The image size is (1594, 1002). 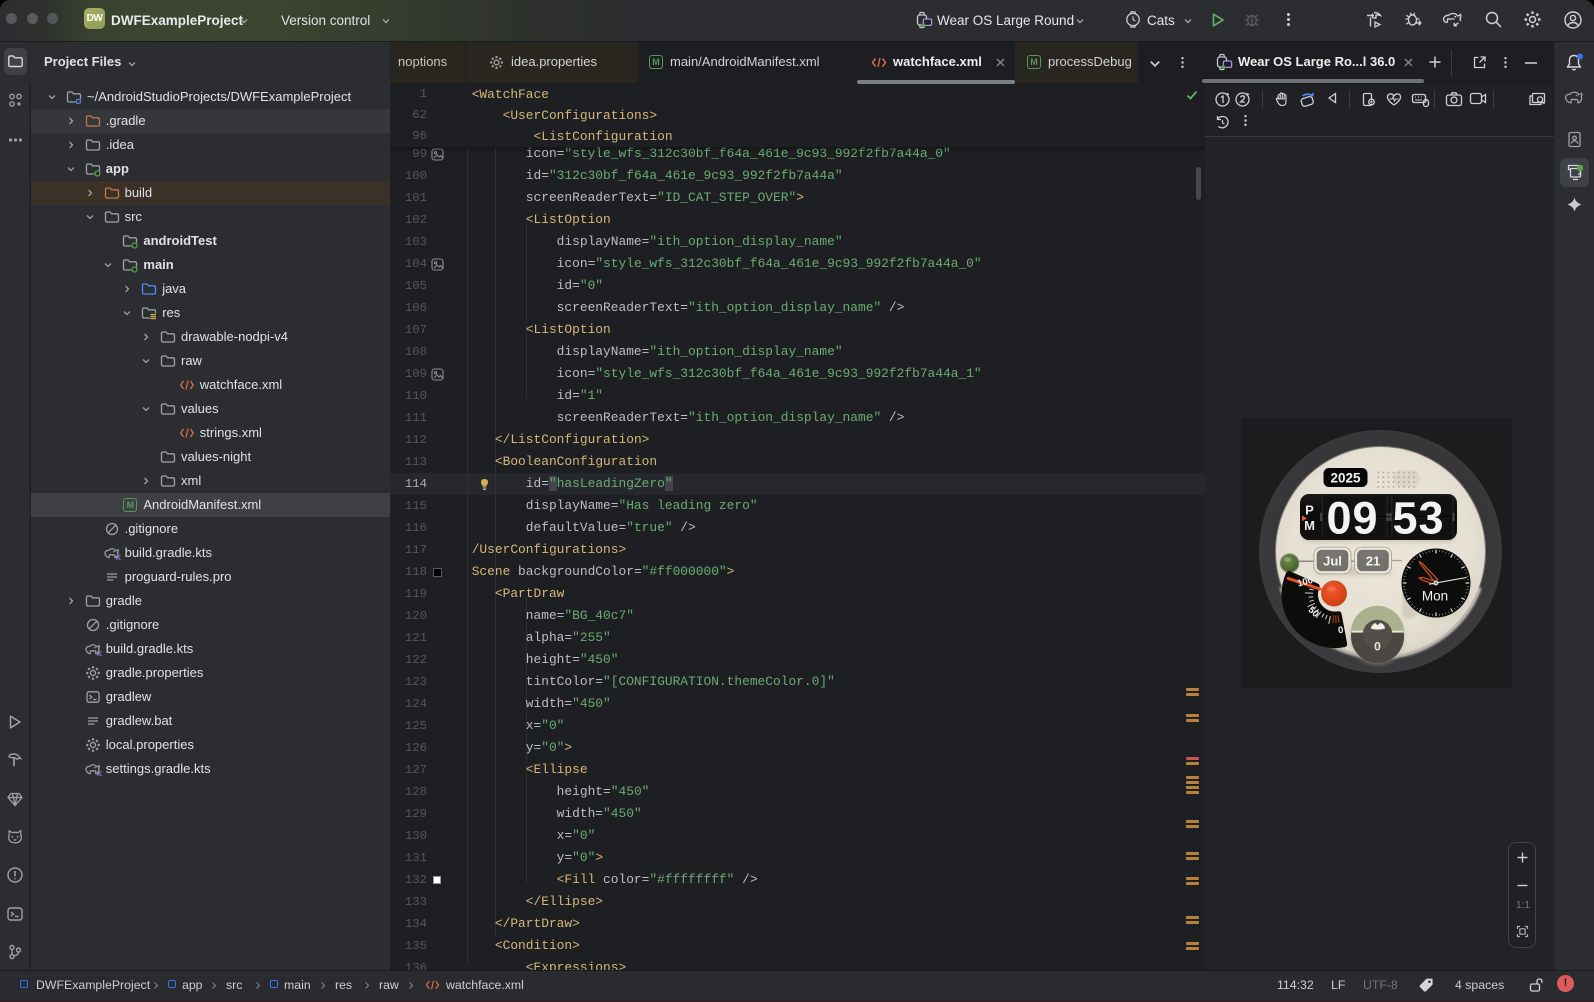 What do you see at coordinates (1377, 647) in the screenshot?
I see `svg-text: 0` at bounding box center [1377, 647].